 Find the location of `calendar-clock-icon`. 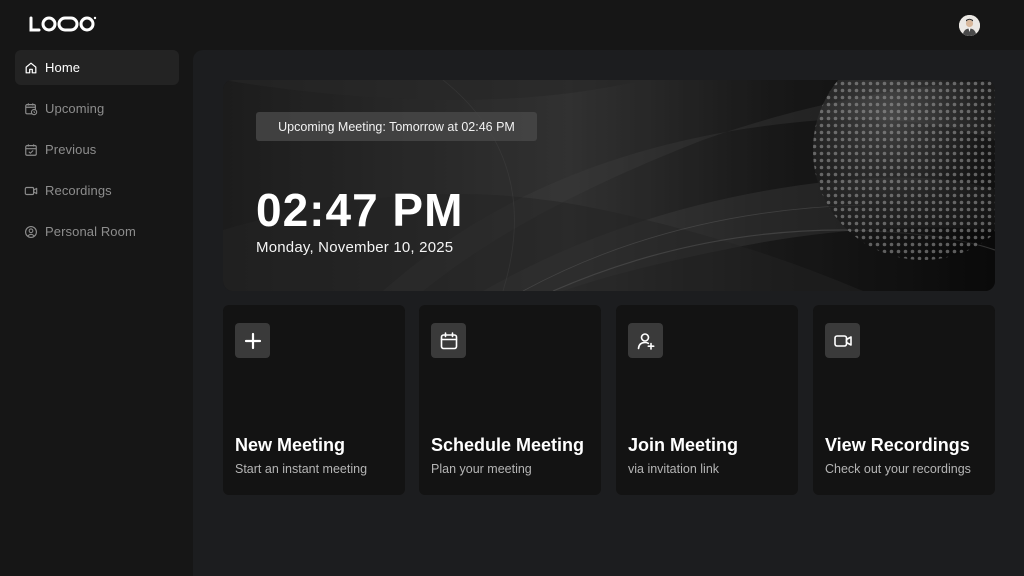

calendar-clock-icon is located at coordinates (31, 109).